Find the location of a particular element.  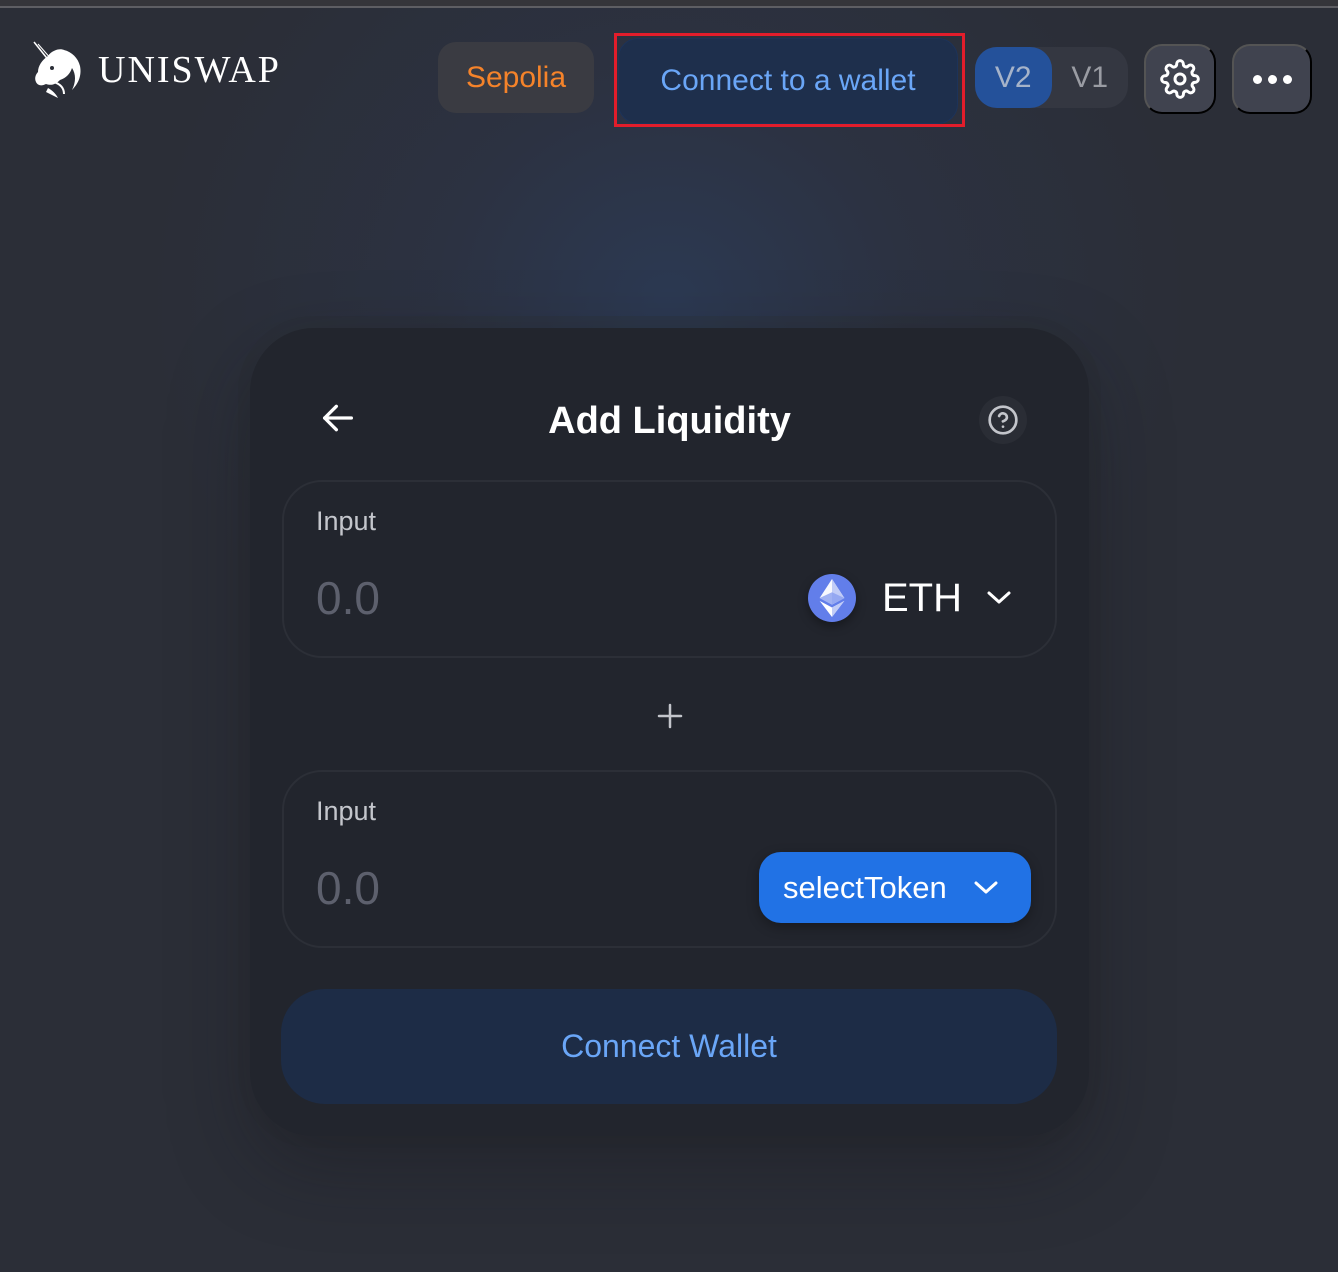

gear-icon is located at coordinates (1180, 79).